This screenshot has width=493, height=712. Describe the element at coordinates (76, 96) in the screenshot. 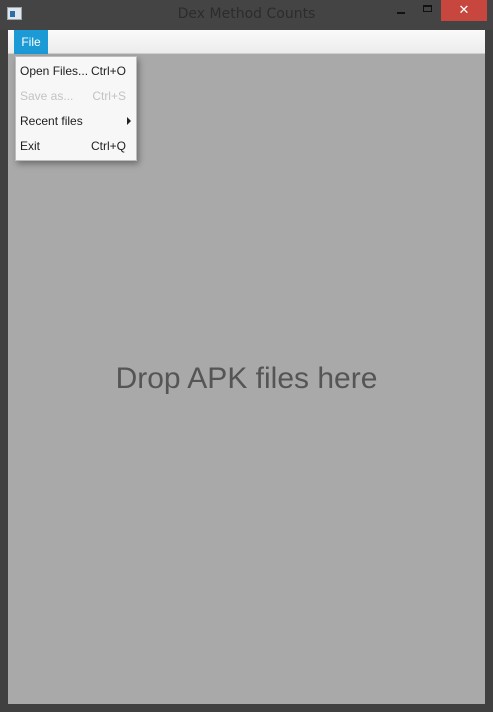

I see `menu-item-save-as: Save as... Ctrl+S` at that location.